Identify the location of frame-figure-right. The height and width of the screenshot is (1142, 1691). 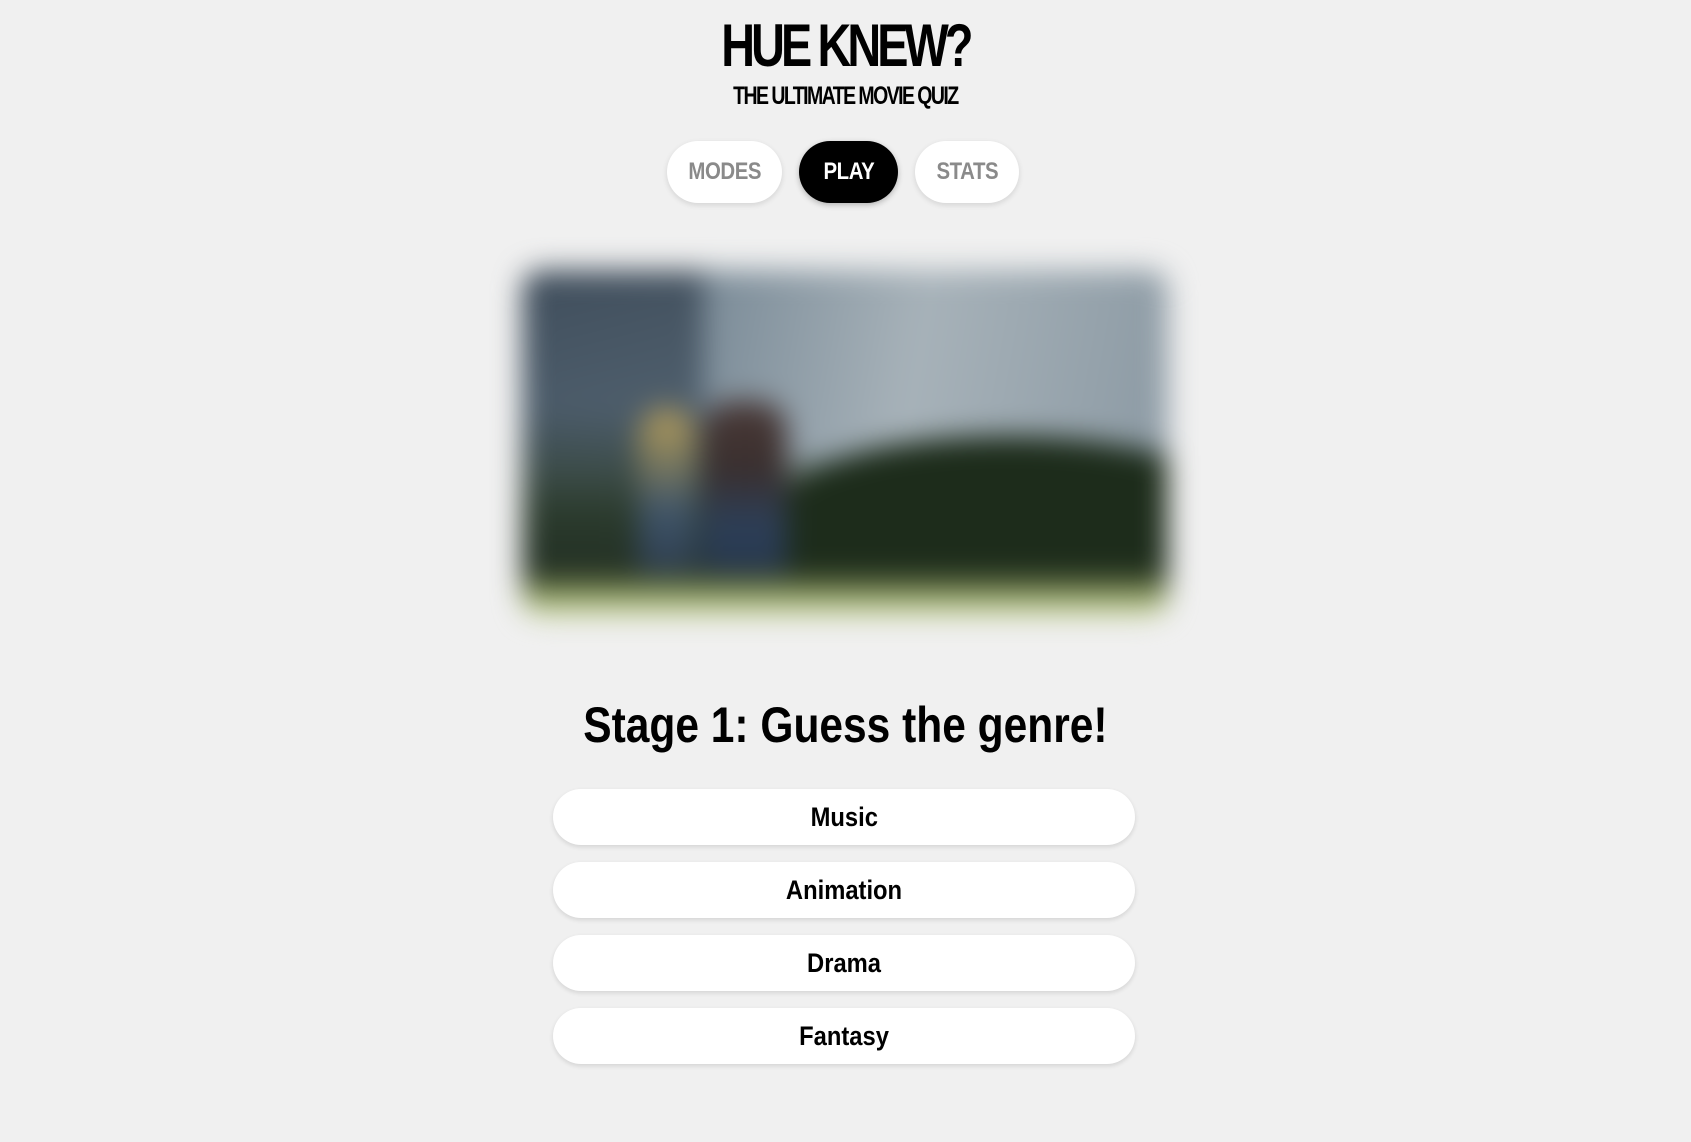
(744, 496).